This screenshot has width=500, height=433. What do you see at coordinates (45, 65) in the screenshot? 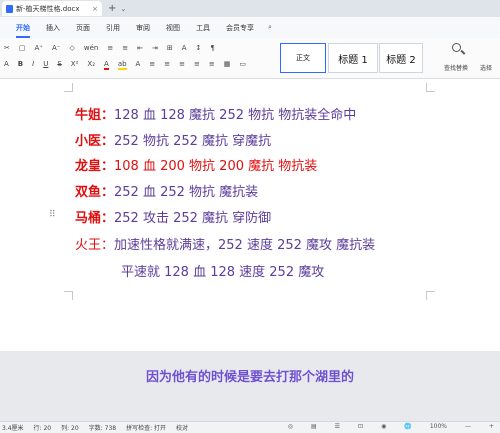
I see `underline-icon: U` at bounding box center [45, 65].